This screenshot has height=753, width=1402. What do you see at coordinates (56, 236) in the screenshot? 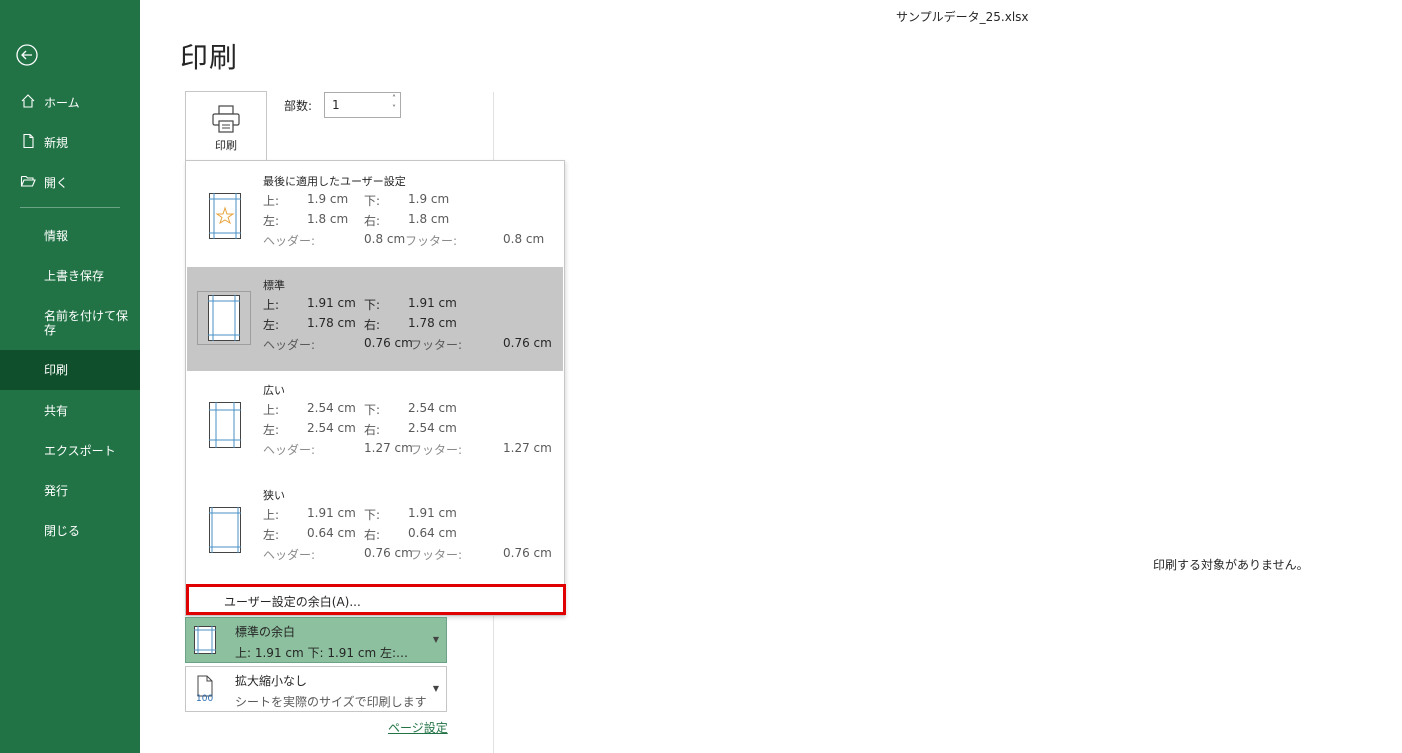
I see `sidebar-item-info: 情報` at bounding box center [56, 236].